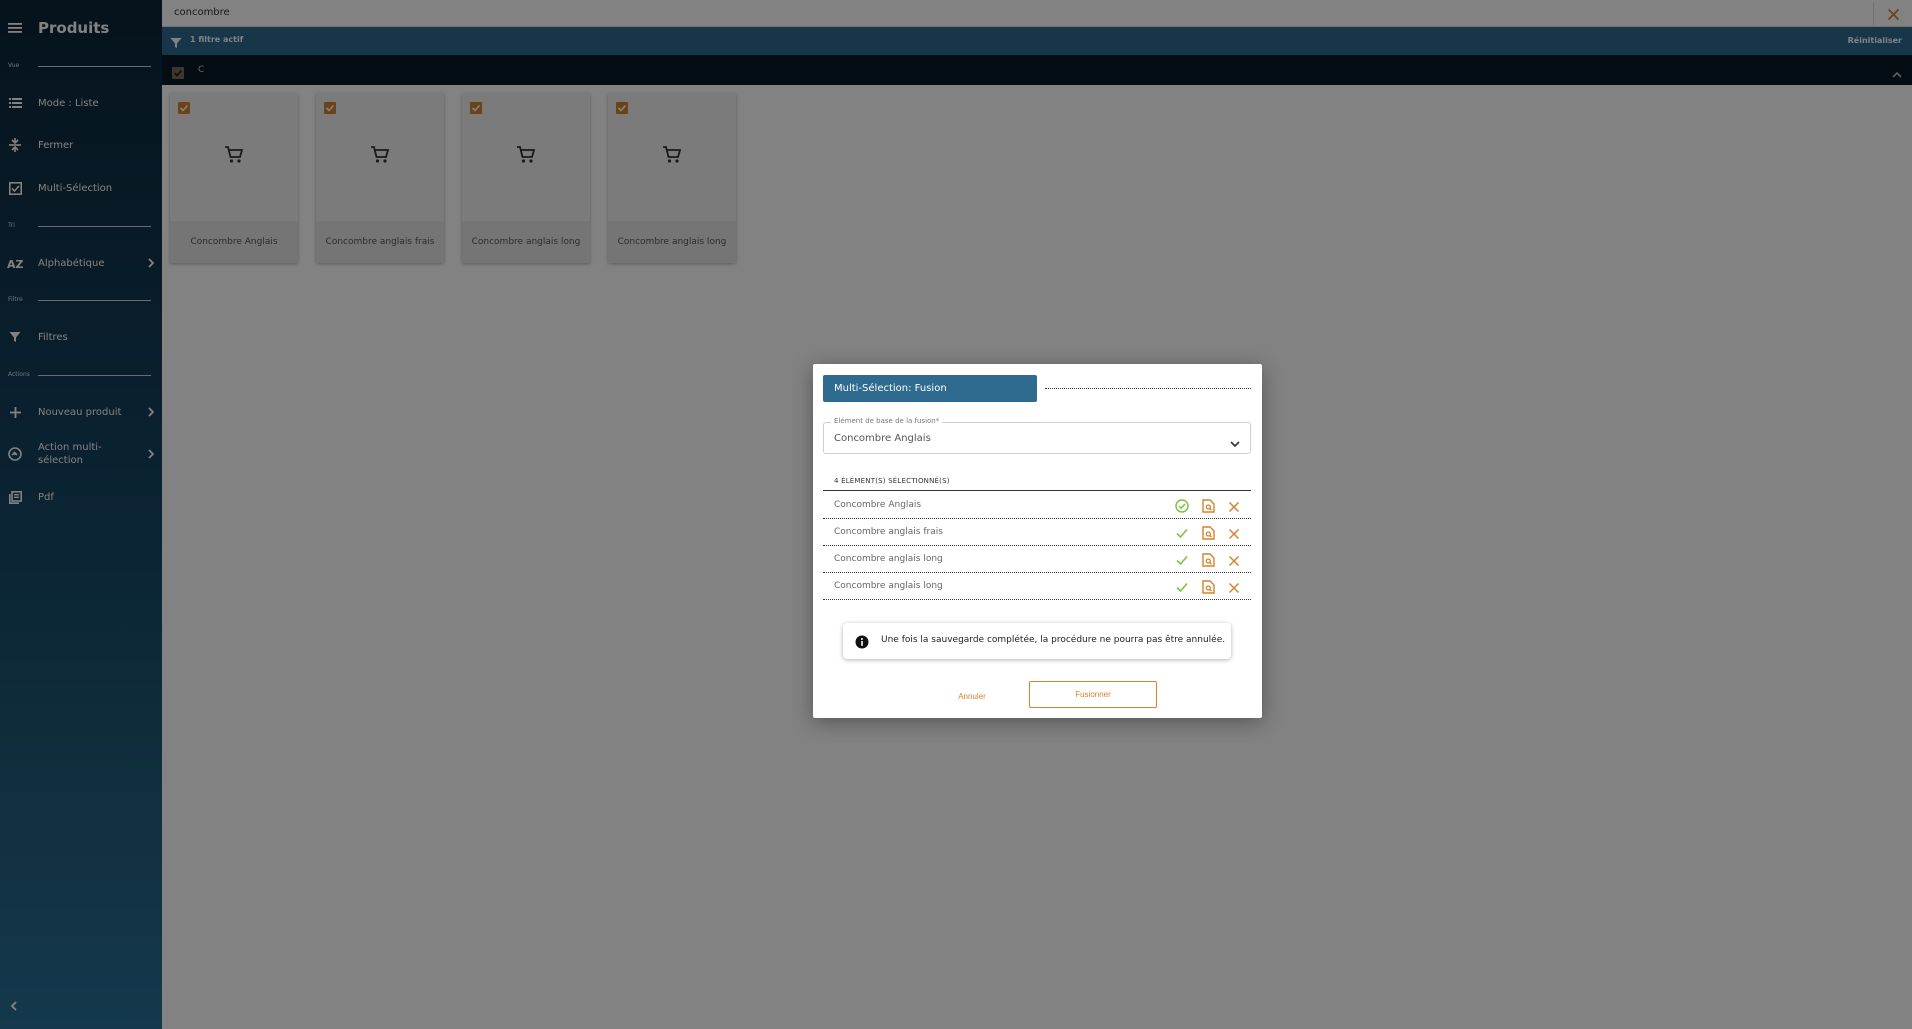 The image size is (1912, 1029). I want to click on selected-row: Concombre Anglais, so click(1037, 505).